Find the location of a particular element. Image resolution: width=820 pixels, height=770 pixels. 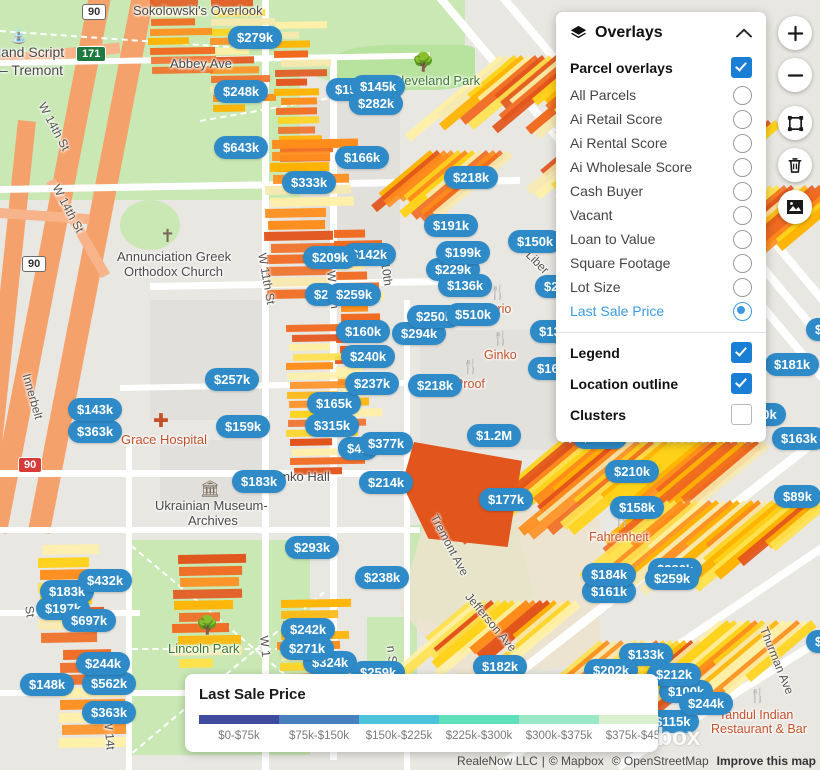

price-marker: $210k is located at coordinates (632, 471).